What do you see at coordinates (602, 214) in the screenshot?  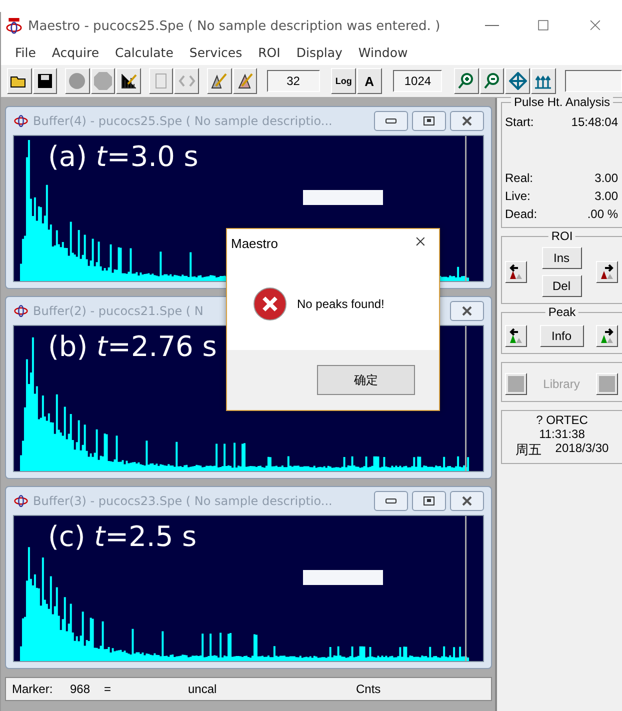 I see `time-value: .00 %` at bounding box center [602, 214].